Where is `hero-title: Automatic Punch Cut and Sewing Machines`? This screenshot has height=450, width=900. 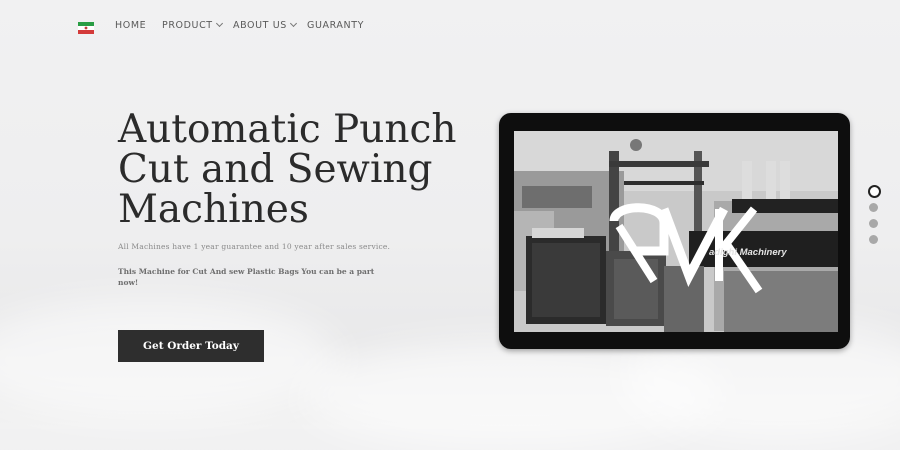
hero-title: Automatic Punch Cut and Sewing Machines is located at coordinates (298, 170).